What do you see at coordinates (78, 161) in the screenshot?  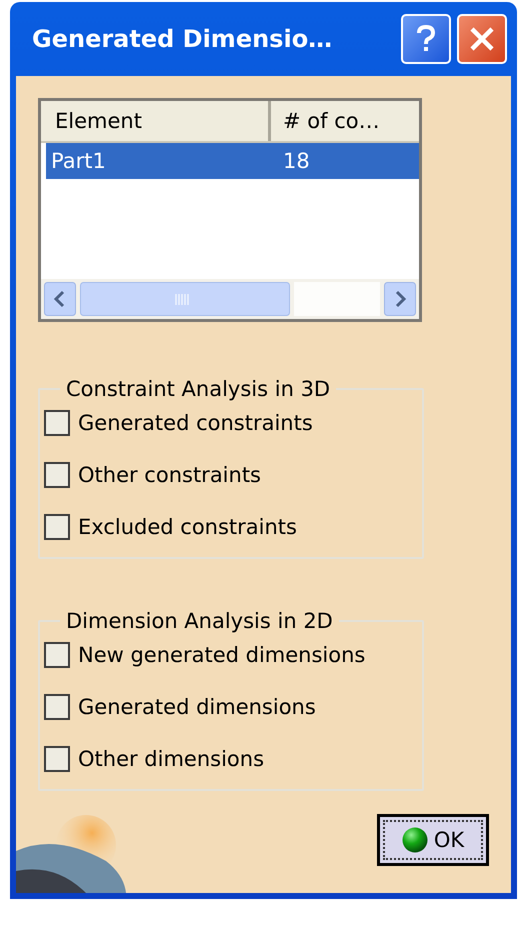 I see `table-cell-text: Part1` at bounding box center [78, 161].